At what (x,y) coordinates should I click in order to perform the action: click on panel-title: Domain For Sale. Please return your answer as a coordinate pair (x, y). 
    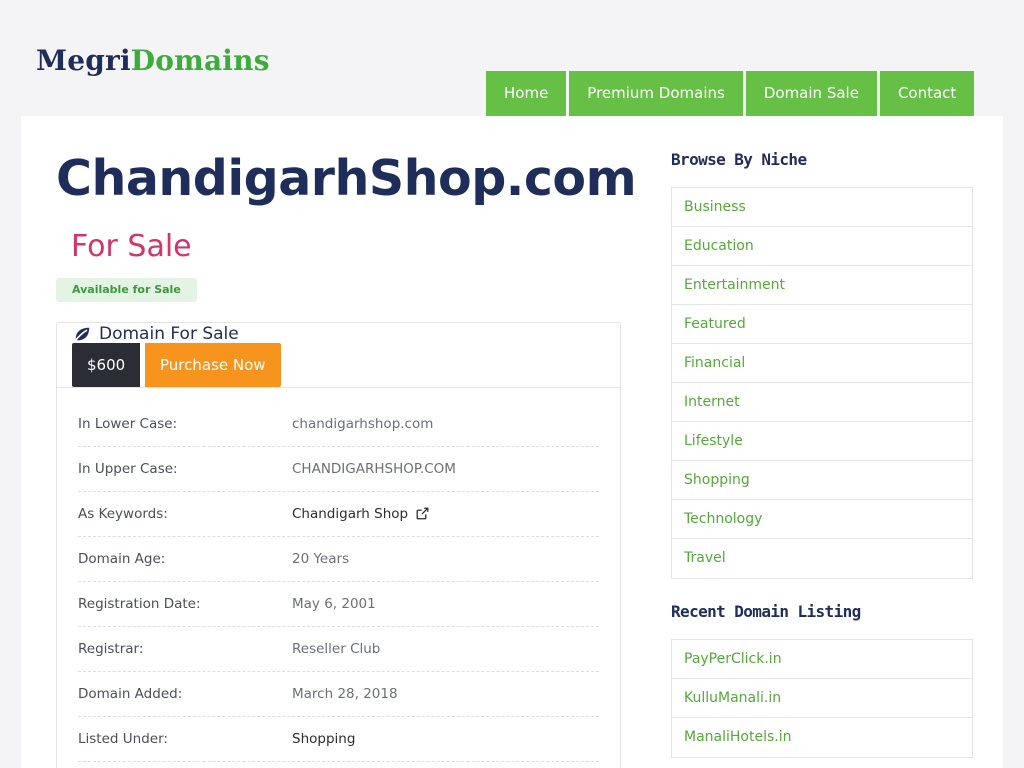
    Looking at the image, I should click on (156, 334).